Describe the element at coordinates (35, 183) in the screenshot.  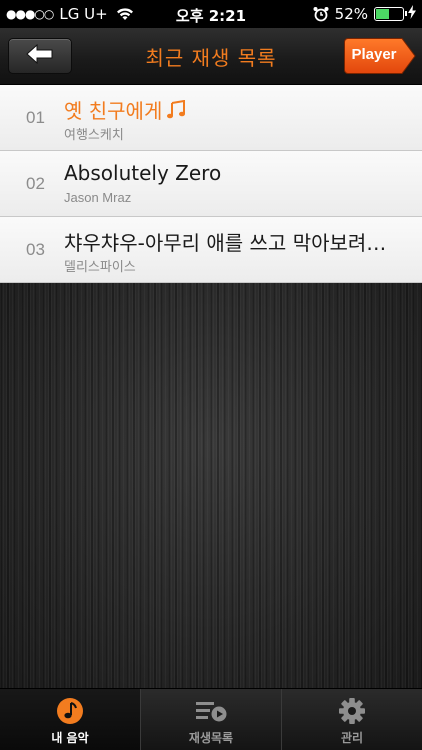
I see `track-number: 02` at that location.